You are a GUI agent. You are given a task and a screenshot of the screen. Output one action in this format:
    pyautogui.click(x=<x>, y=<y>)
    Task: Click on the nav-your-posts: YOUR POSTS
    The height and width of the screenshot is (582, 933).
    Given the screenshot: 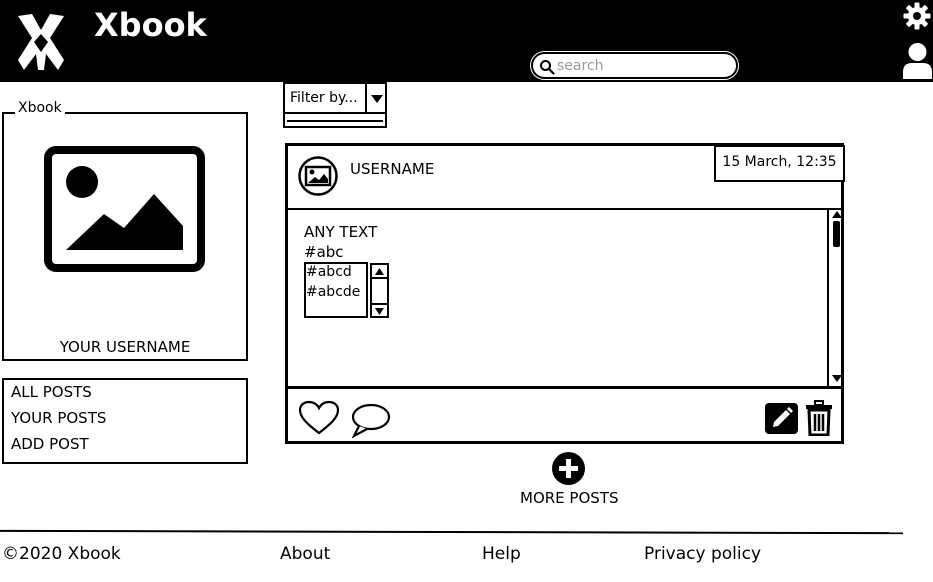 What is the action you would take?
    pyautogui.click(x=58, y=418)
    